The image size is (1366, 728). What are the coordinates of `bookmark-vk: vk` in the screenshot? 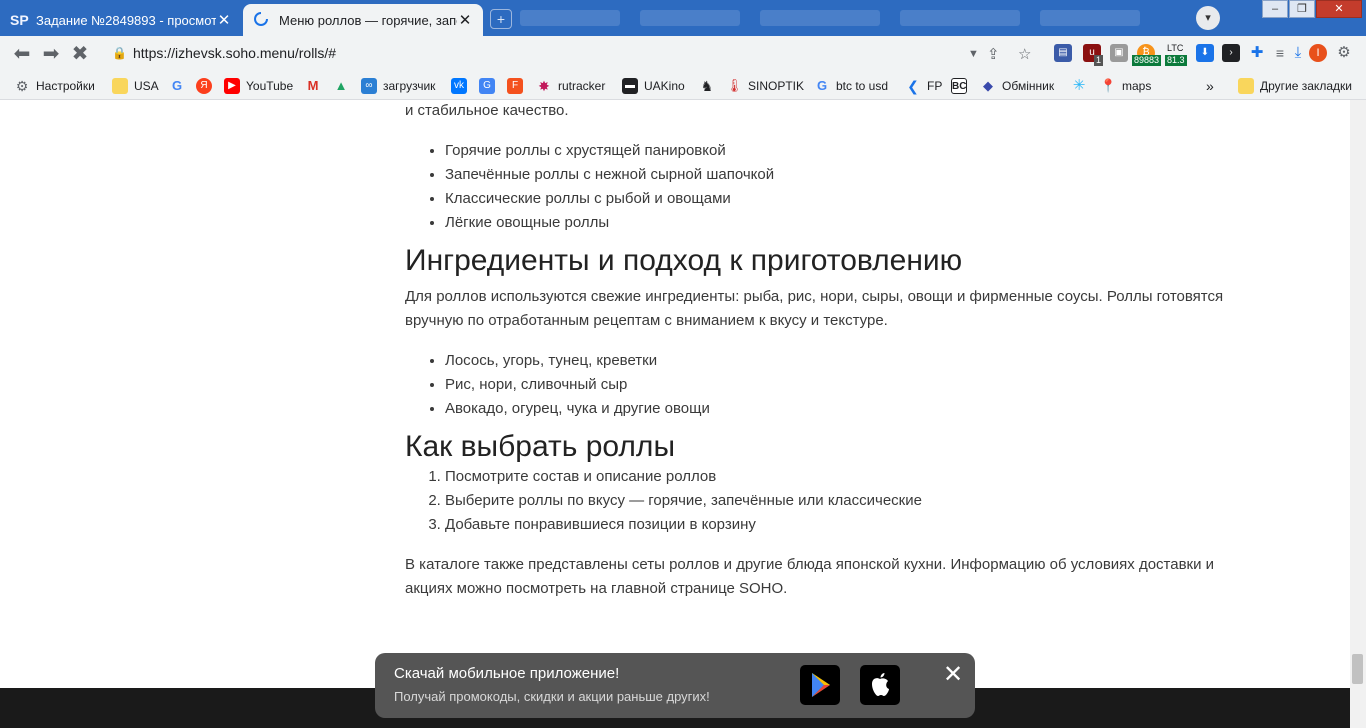 It's located at (462, 86).